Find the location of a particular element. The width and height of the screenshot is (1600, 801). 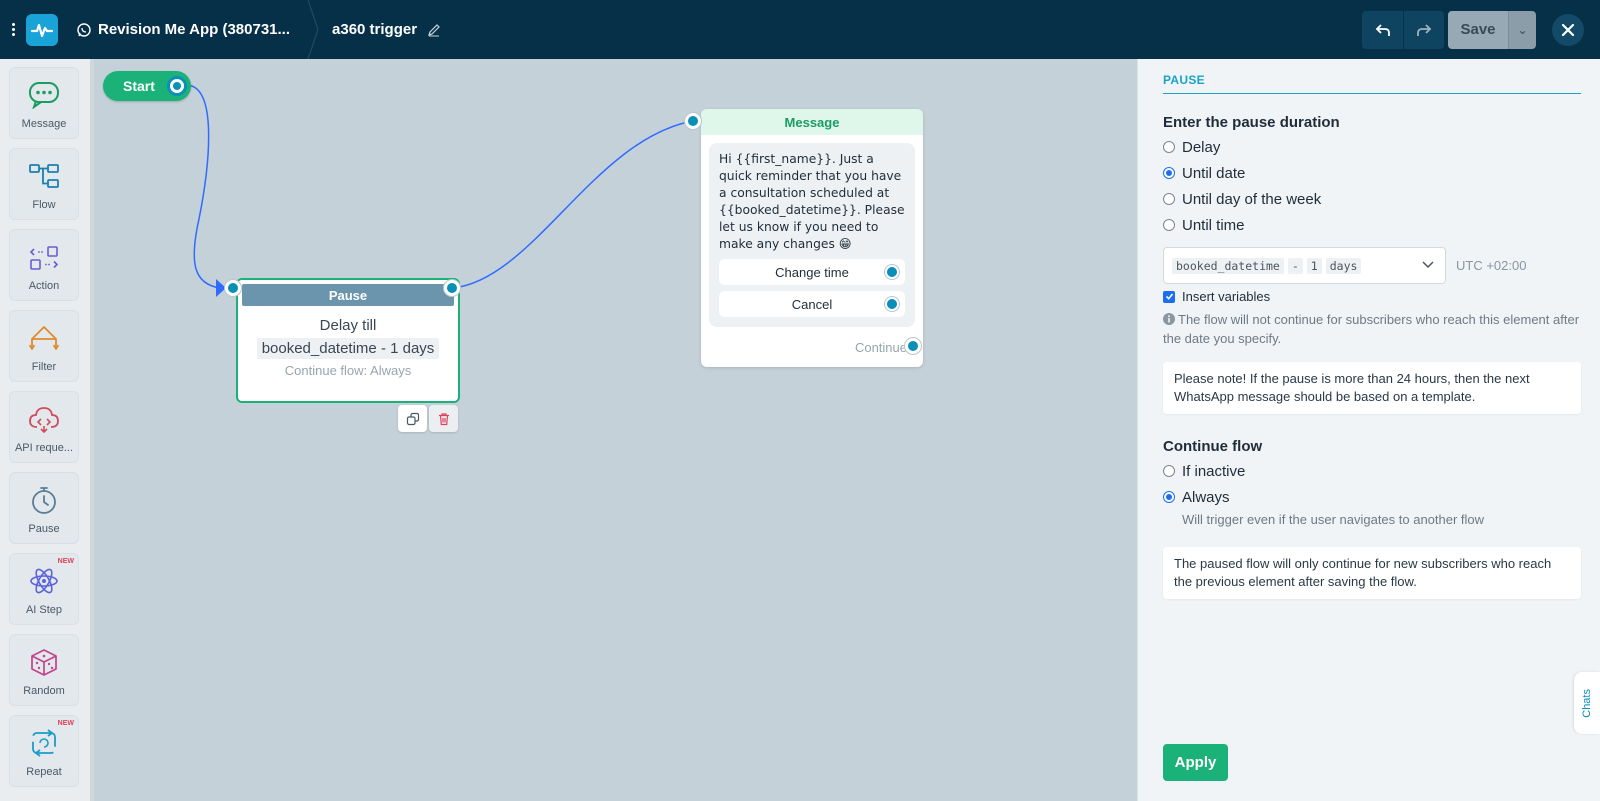

radio-always: Always is located at coordinates (1372, 497).